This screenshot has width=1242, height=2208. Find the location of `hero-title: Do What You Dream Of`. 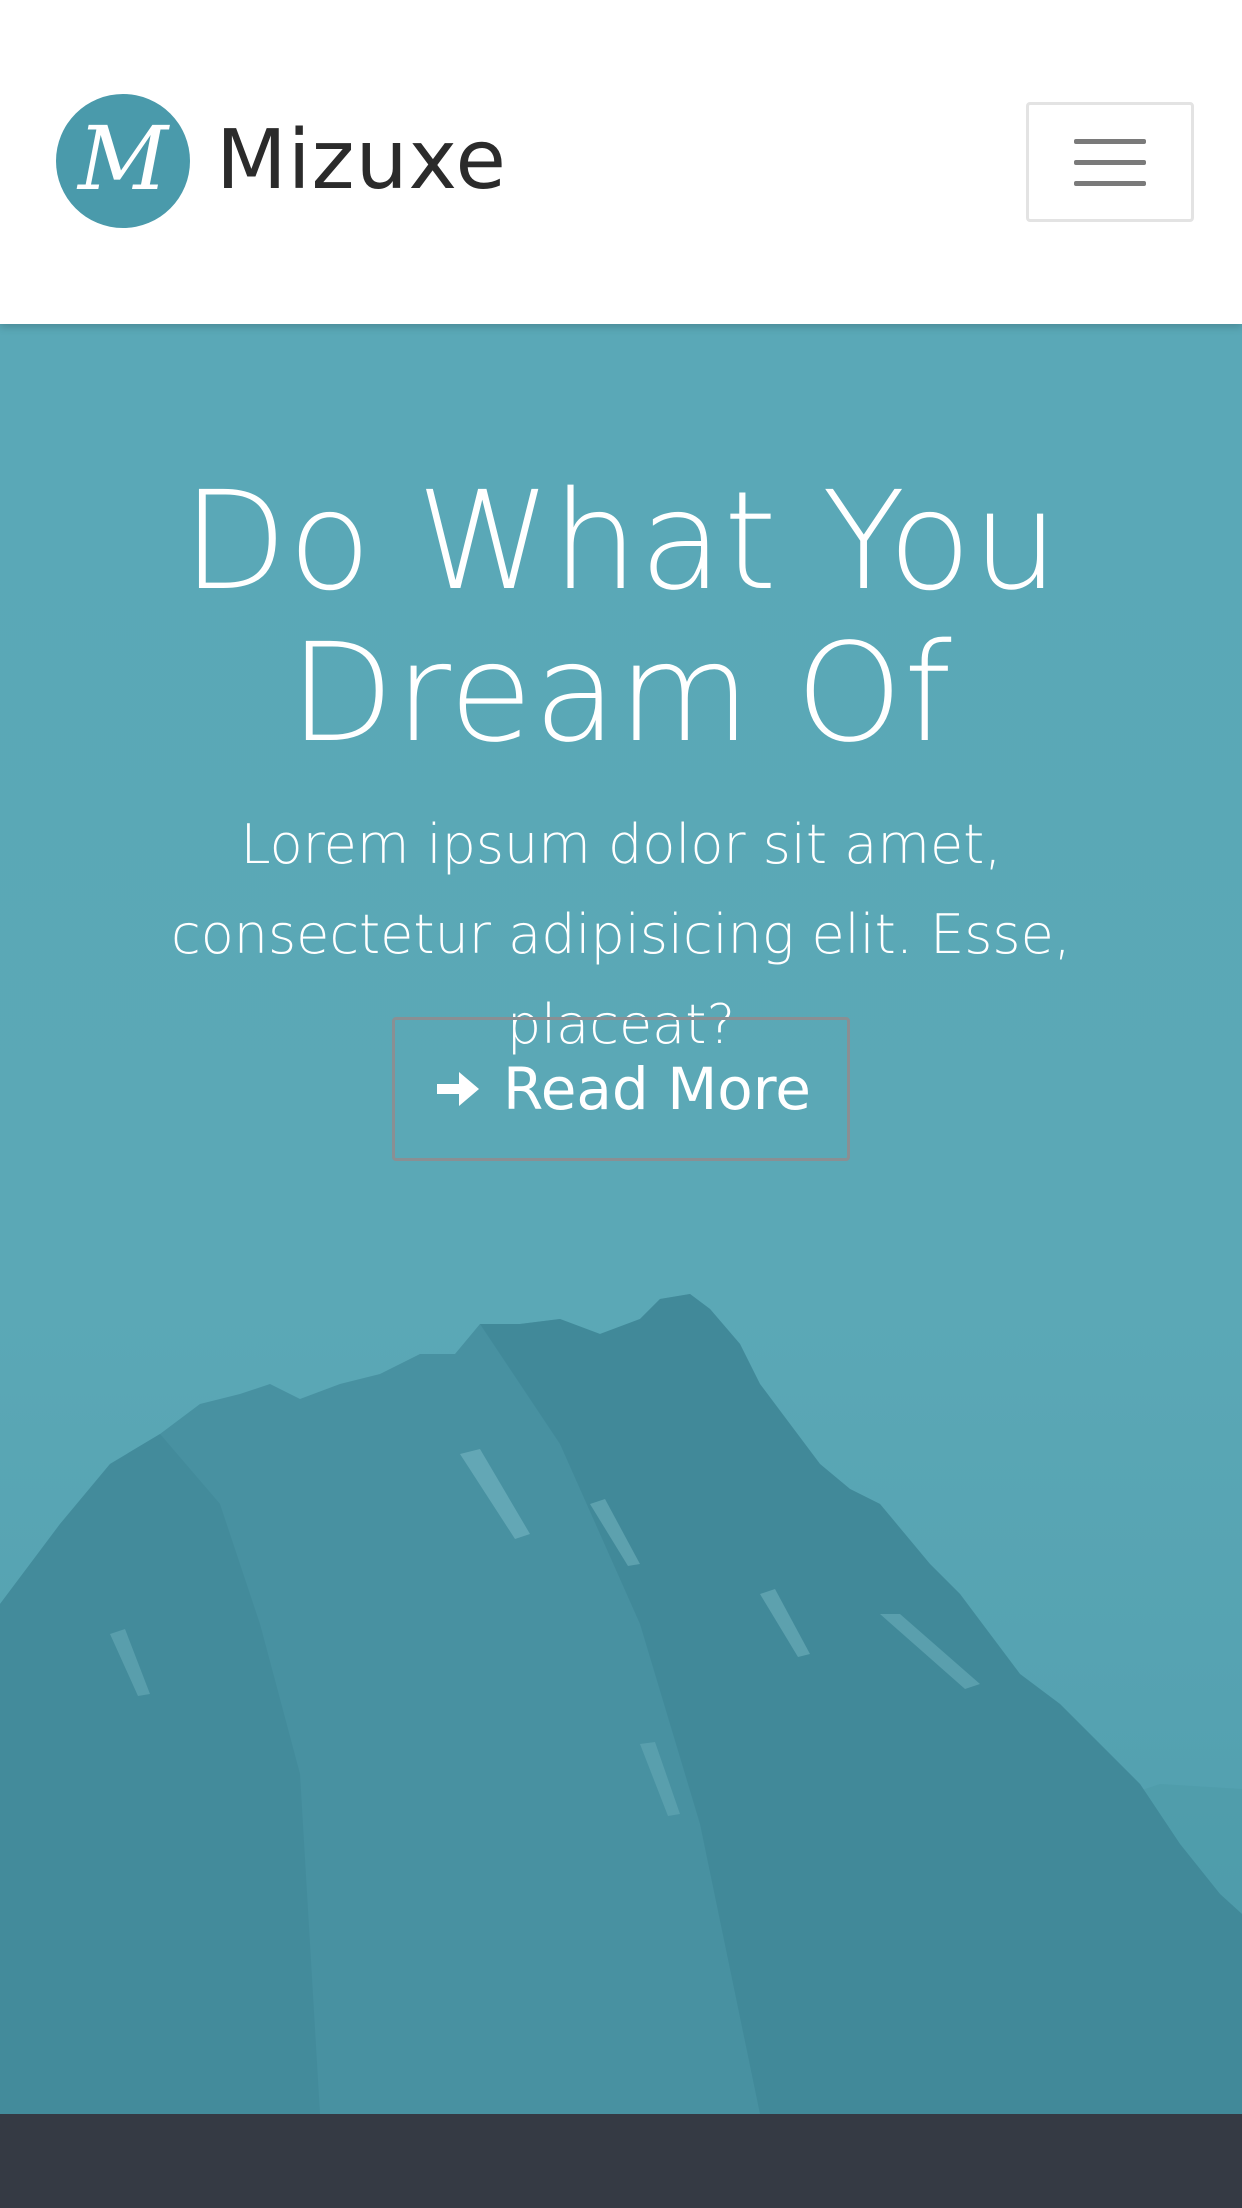

hero-title: Do What You Dream Of is located at coordinates (621, 618).